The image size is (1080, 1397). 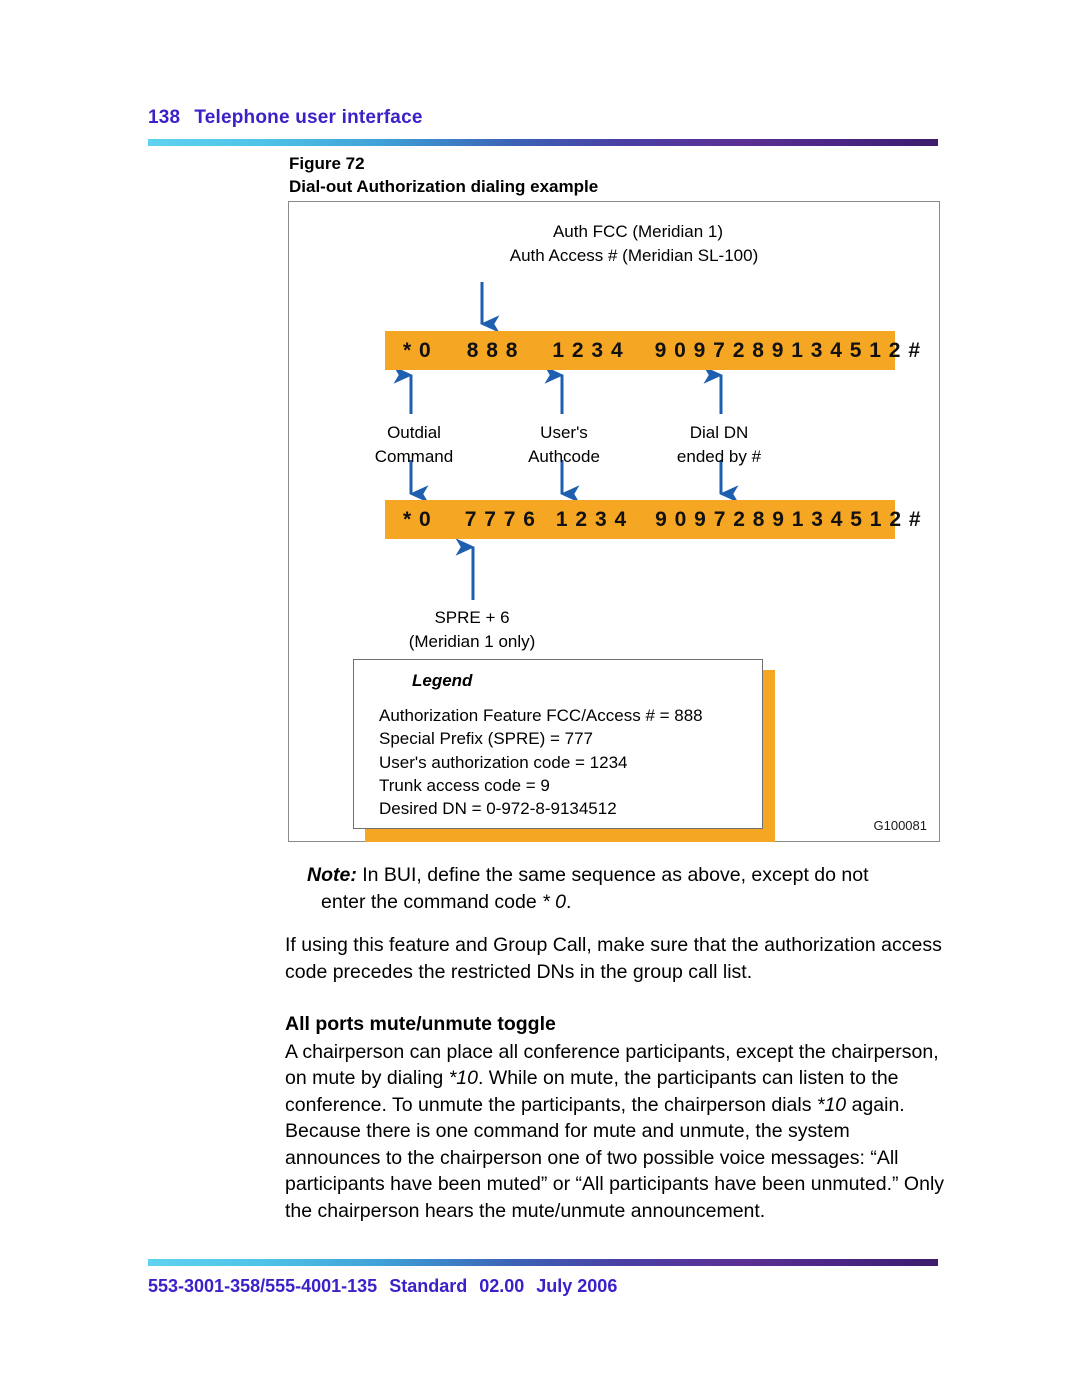 I want to click on top-callout-line-2: Auth Access # (Meridian SL-100), so click(x=634, y=256).